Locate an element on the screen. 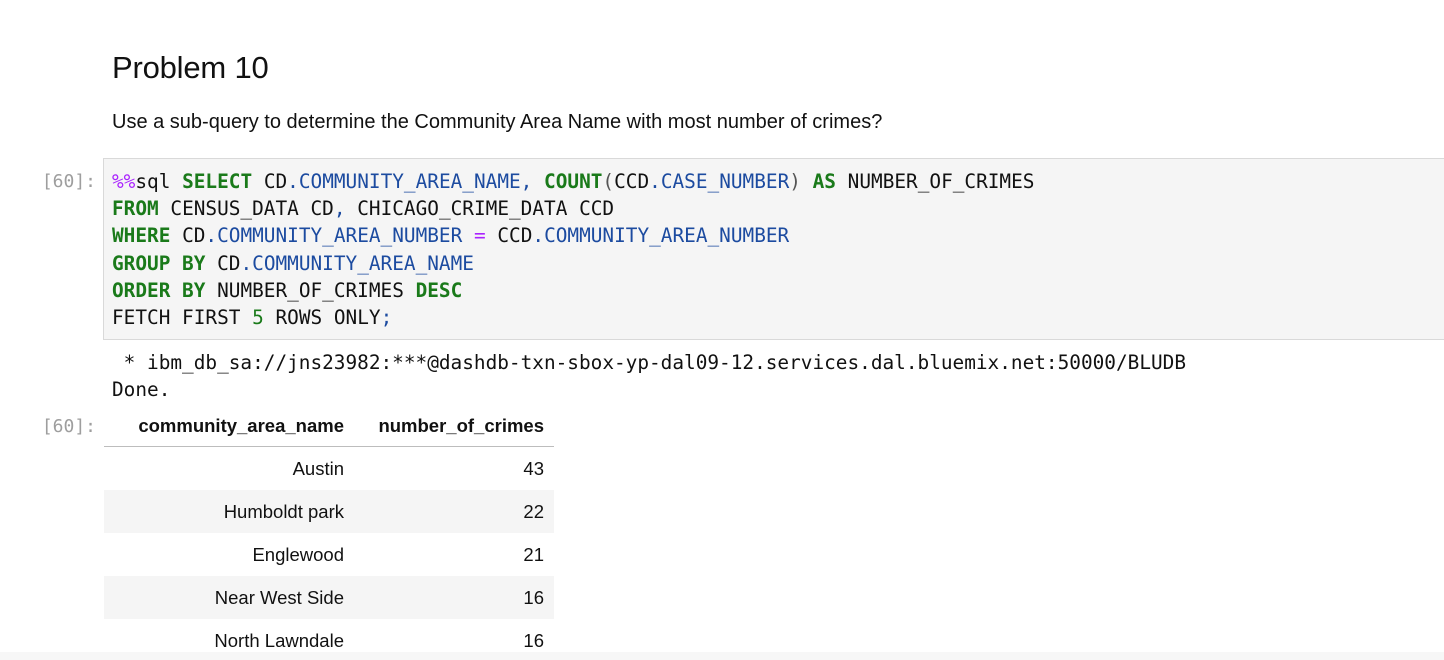 Image resolution: width=1444 pixels, height=660 pixels. kw-group-by: GROUP BY is located at coordinates (159, 263).